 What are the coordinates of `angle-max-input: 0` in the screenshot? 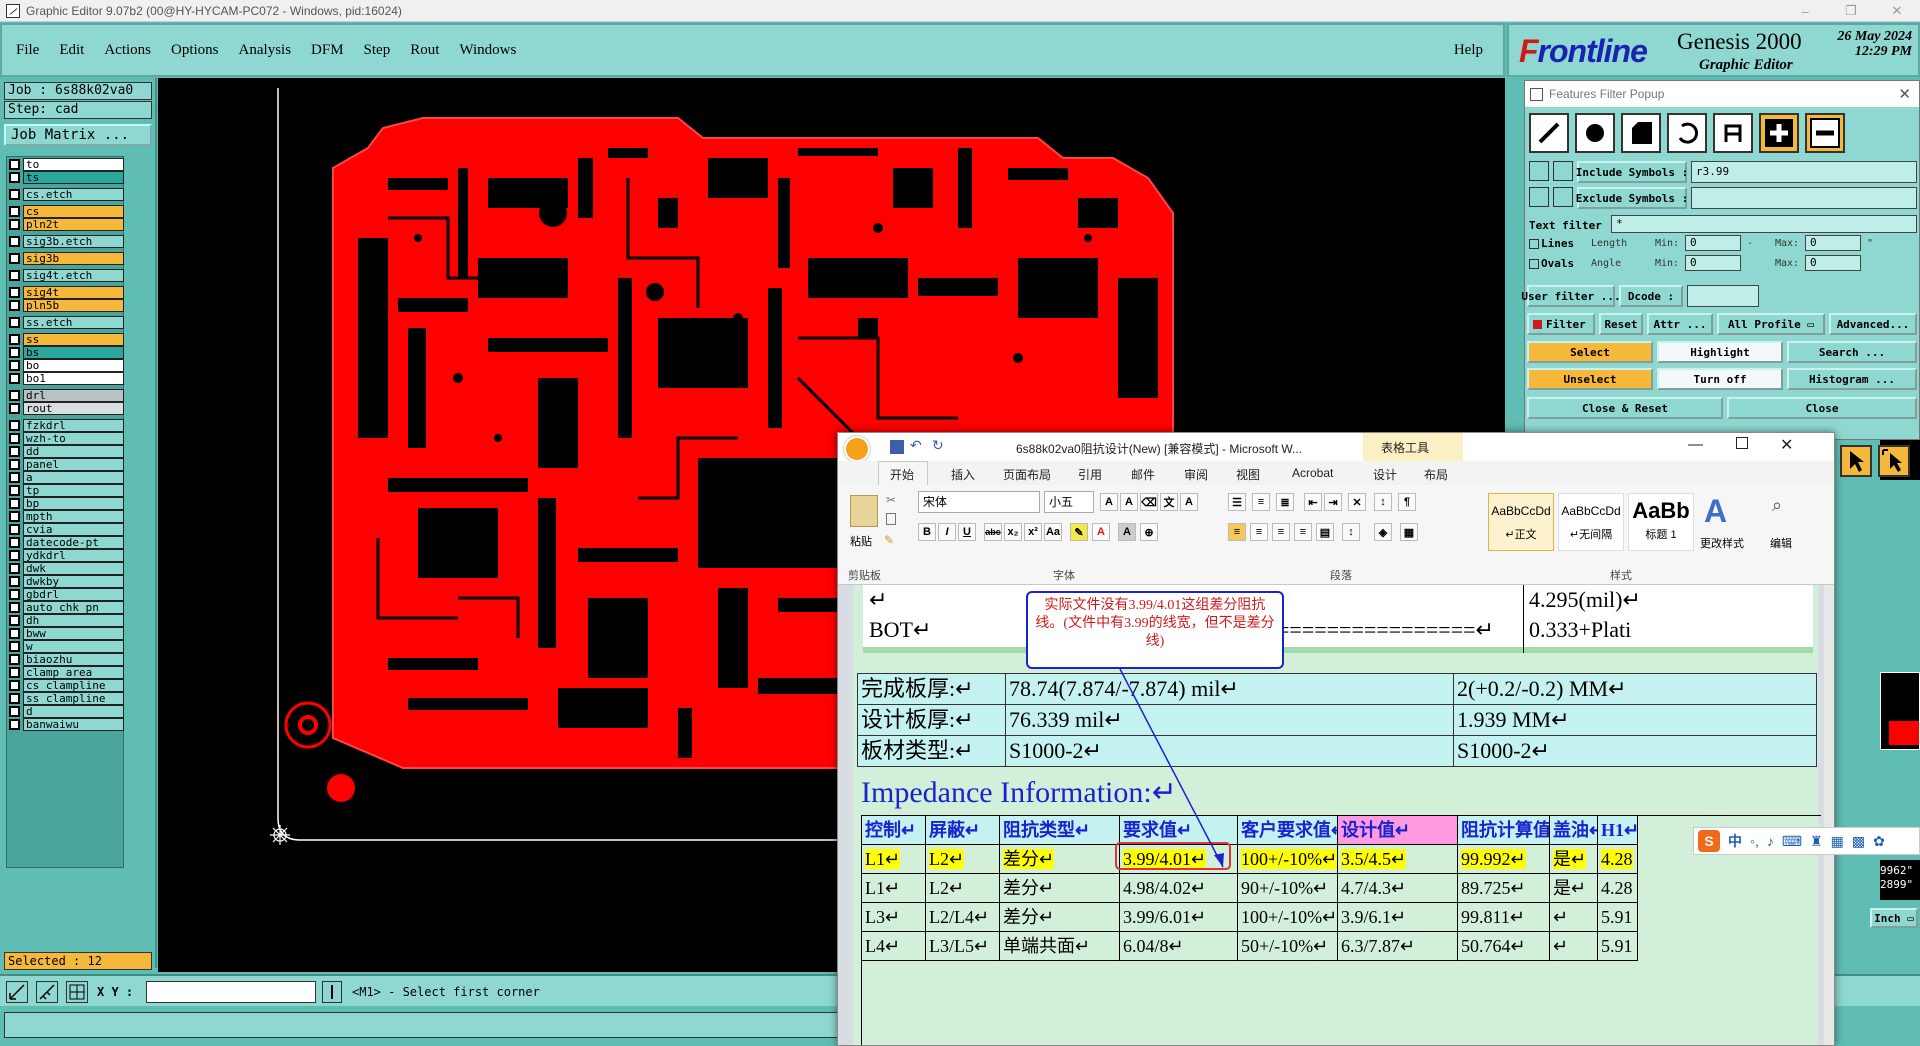 It's located at (1833, 263).